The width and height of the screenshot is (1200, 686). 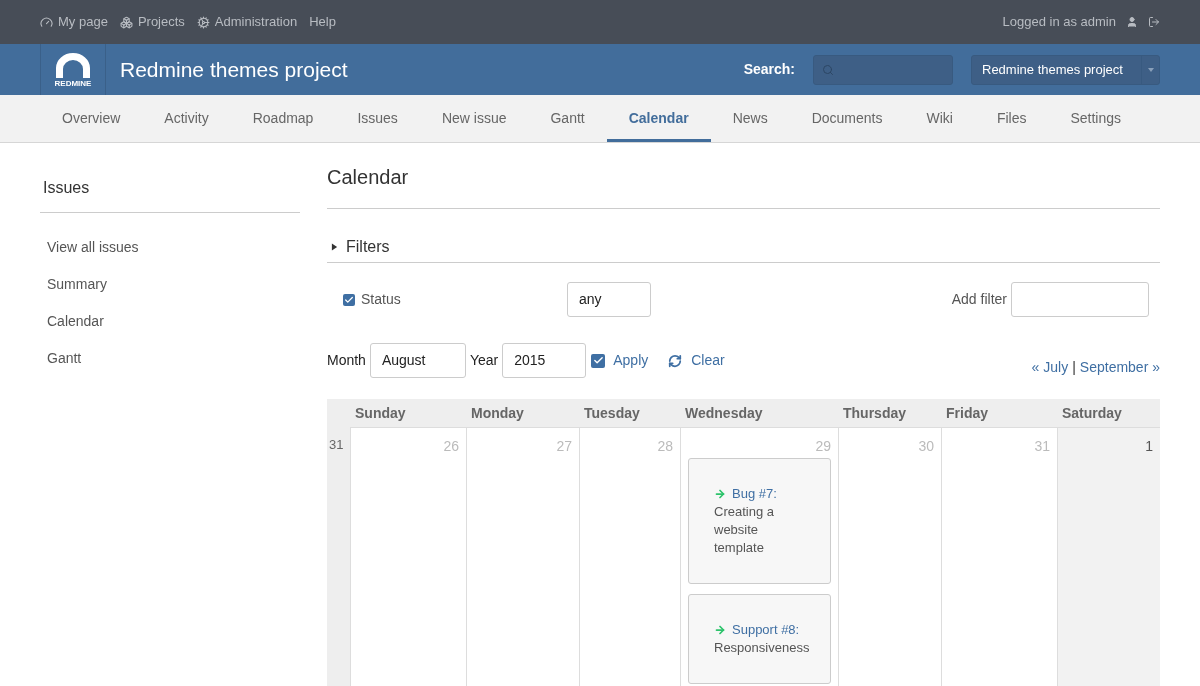 I want to click on nav-tab: New issue, so click(x=474, y=118).